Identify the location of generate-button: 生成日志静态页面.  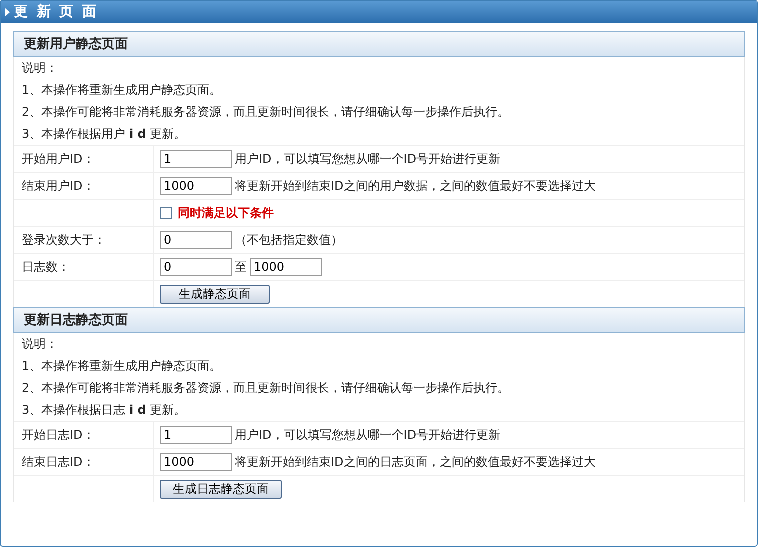
(221, 489).